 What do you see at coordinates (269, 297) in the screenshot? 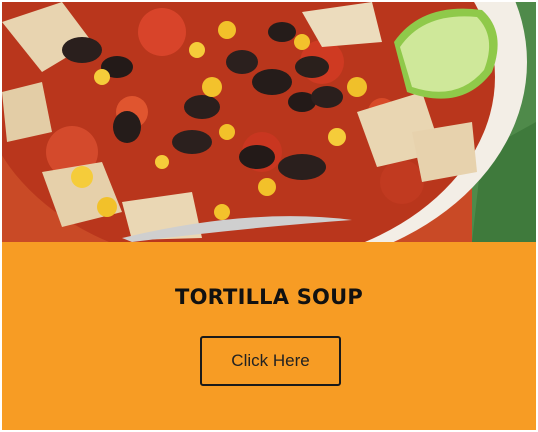
I see `recipe-title: TORTILLA SOUP` at bounding box center [269, 297].